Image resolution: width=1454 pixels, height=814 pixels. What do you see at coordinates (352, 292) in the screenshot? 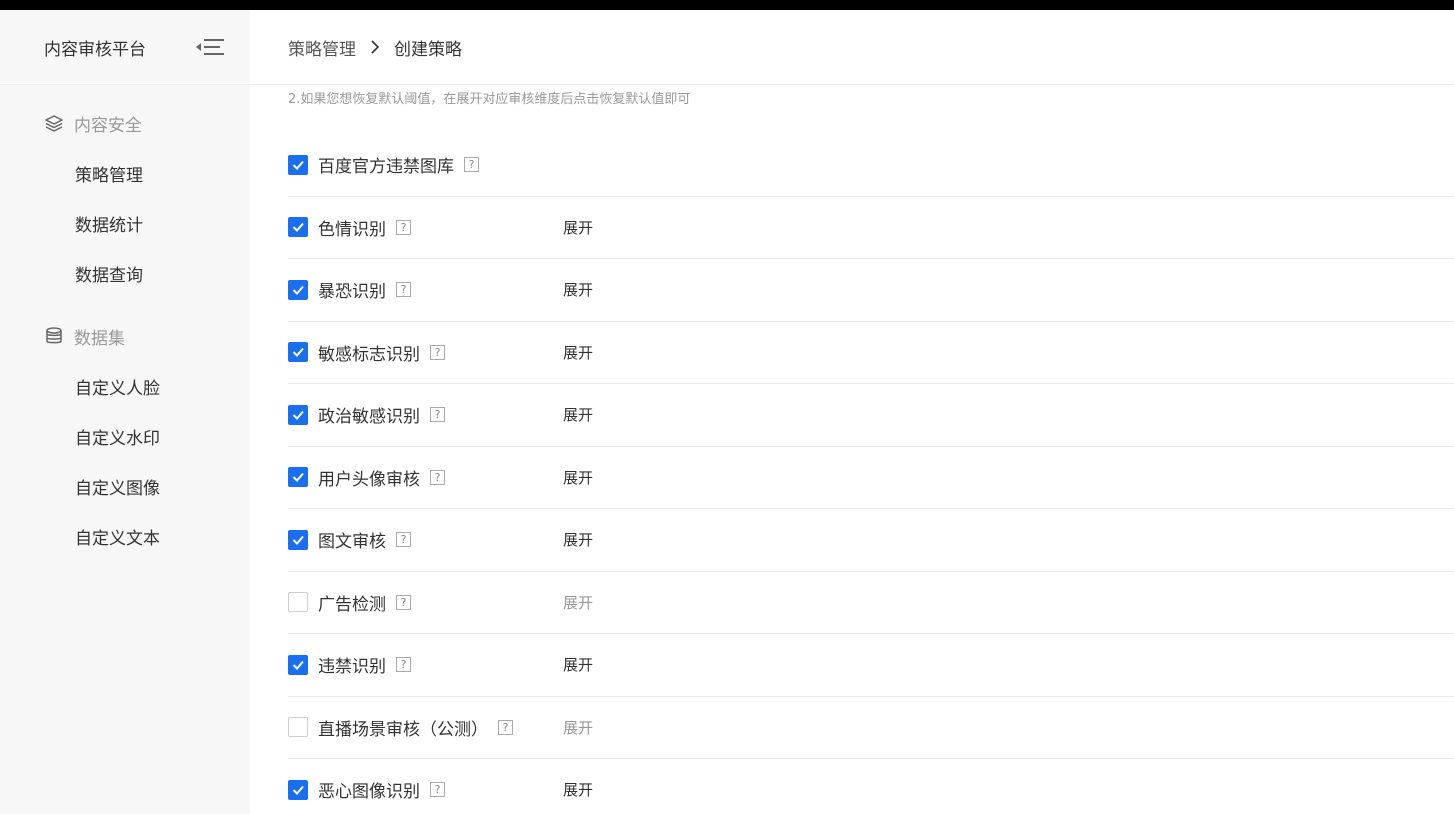
I see `dimension-label: 暴恐识别` at bounding box center [352, 292].